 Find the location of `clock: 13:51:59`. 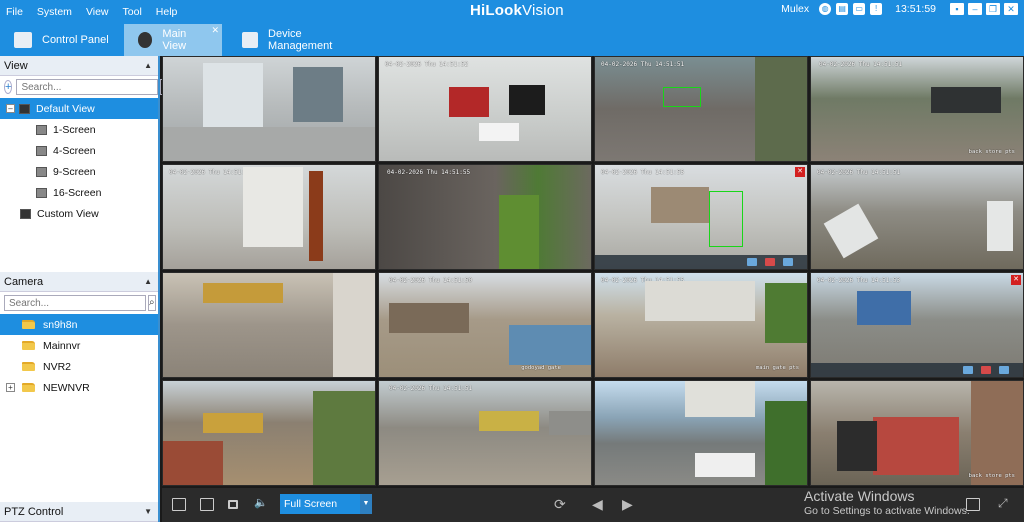

clock: 13:51:59 is located at coordinates (915, 9).